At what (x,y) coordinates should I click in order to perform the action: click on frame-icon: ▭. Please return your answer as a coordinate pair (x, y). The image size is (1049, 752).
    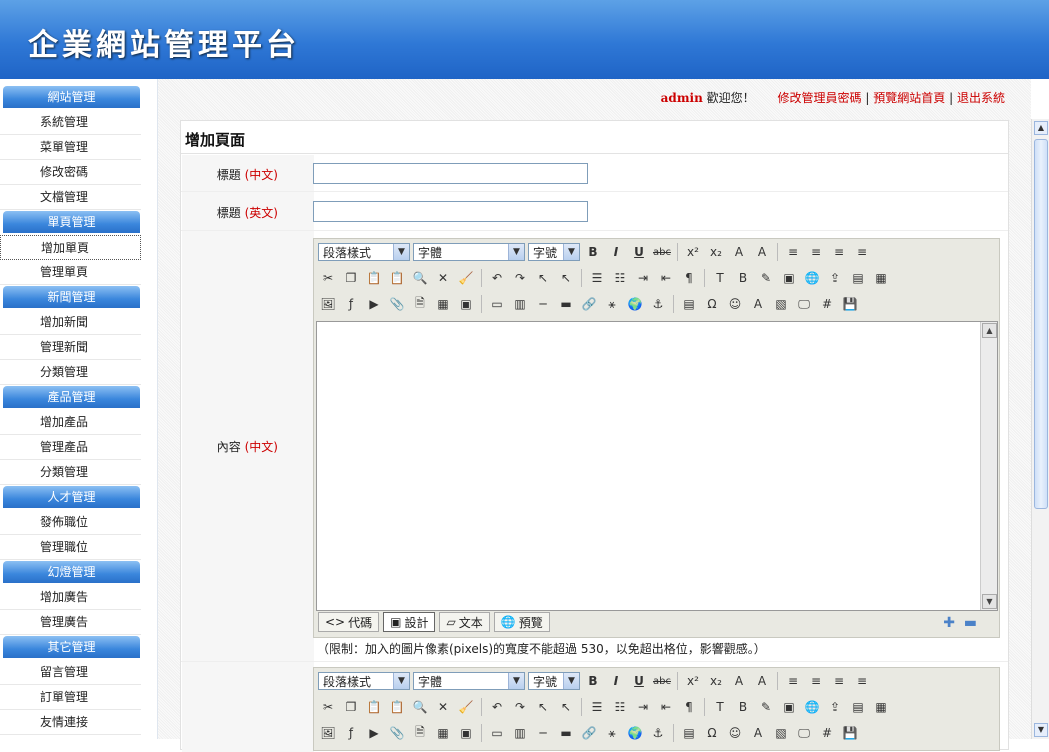
    Looking at the image, I should click on (497, 304).